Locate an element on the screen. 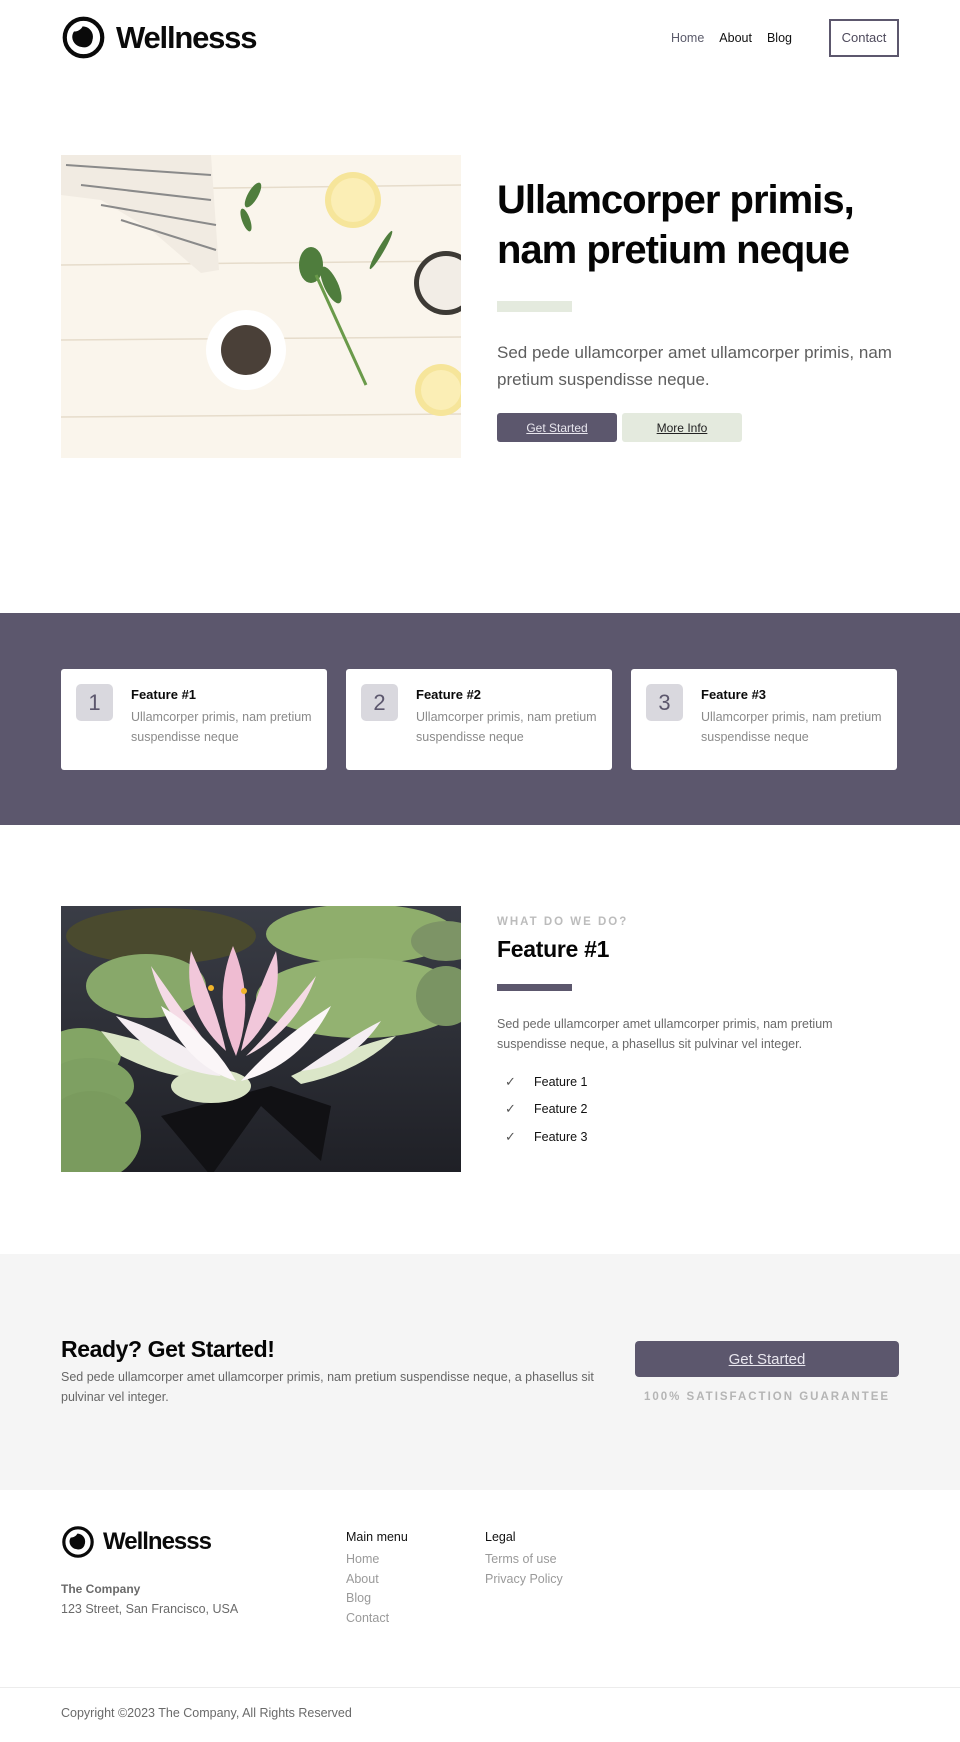 Image resolution: width=960 pixels, height=1742 pixels. cta-title: Ready? Get Started! is located at coordinates (168, 1349).